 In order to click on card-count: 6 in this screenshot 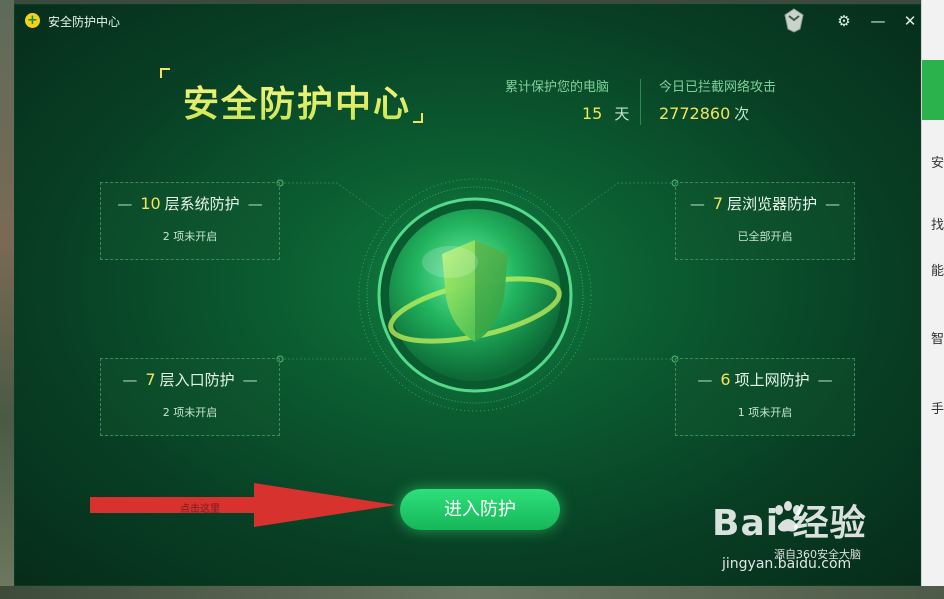, I will do `click(725, 379)`.